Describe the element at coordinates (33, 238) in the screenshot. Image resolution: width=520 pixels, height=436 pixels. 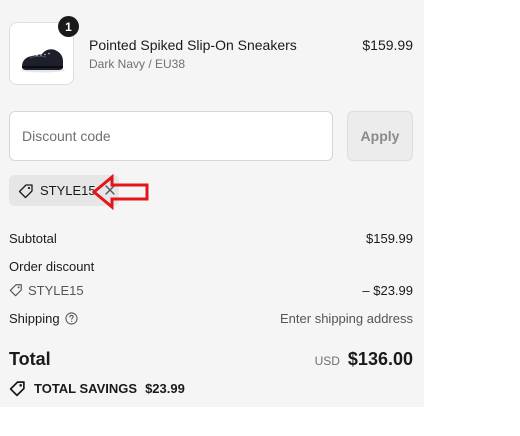
I see `subtotal-label: Subtotal` at that location.